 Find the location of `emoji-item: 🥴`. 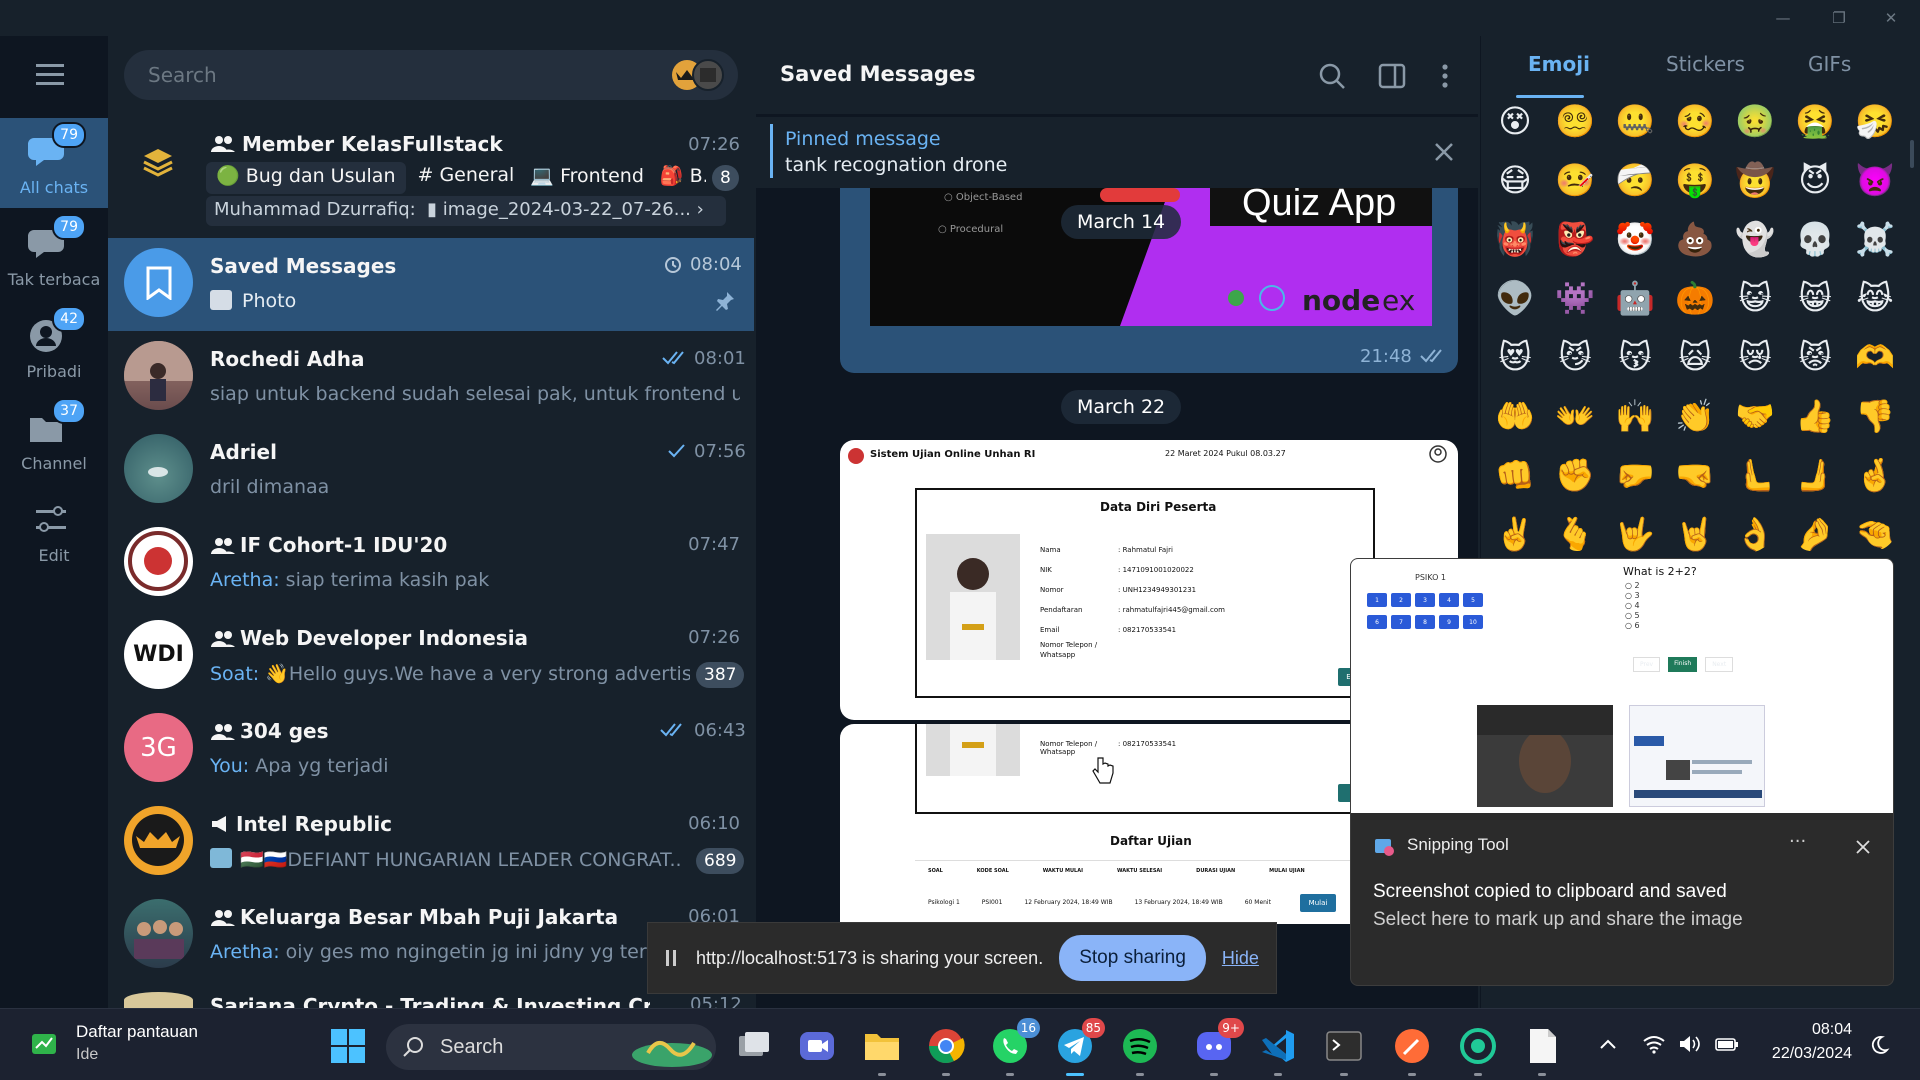

emoji-item: 🥴 is located at coordinates (1695, 121).